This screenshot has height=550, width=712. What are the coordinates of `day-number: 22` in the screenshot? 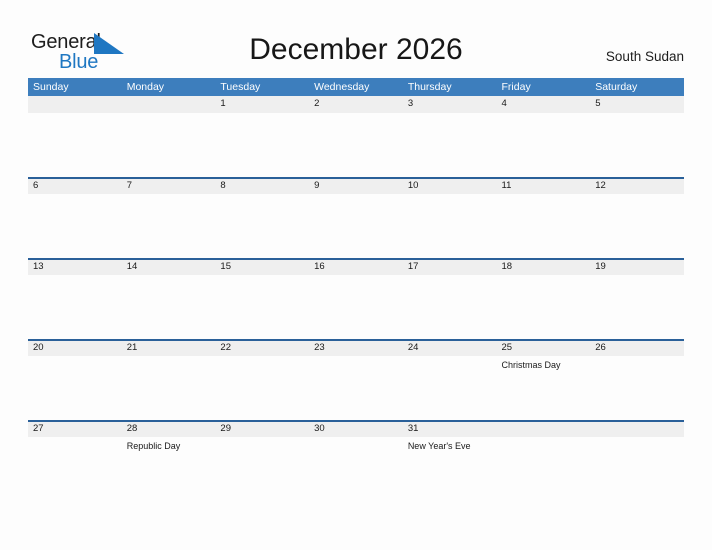 It's located at (225, 347).